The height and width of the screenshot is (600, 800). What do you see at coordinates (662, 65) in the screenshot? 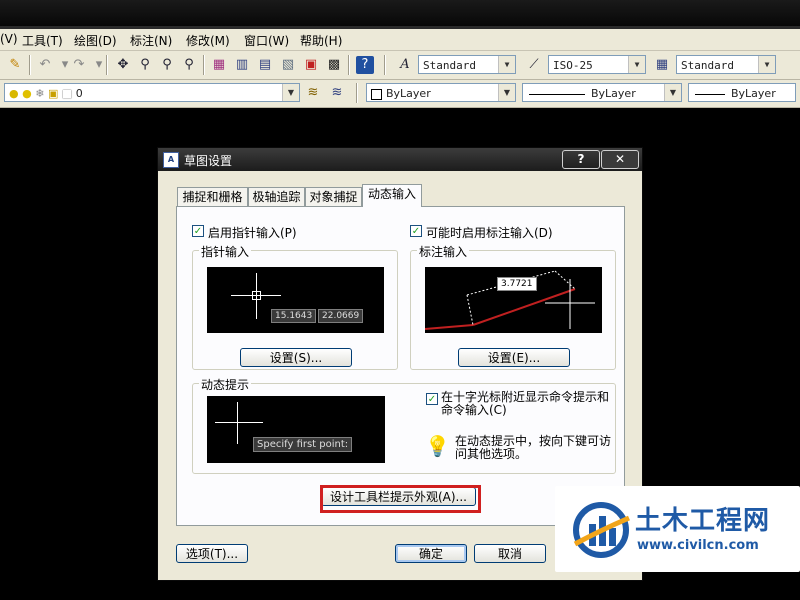
I see `table-style-icon: ▦` at bounding box center [662, 65].